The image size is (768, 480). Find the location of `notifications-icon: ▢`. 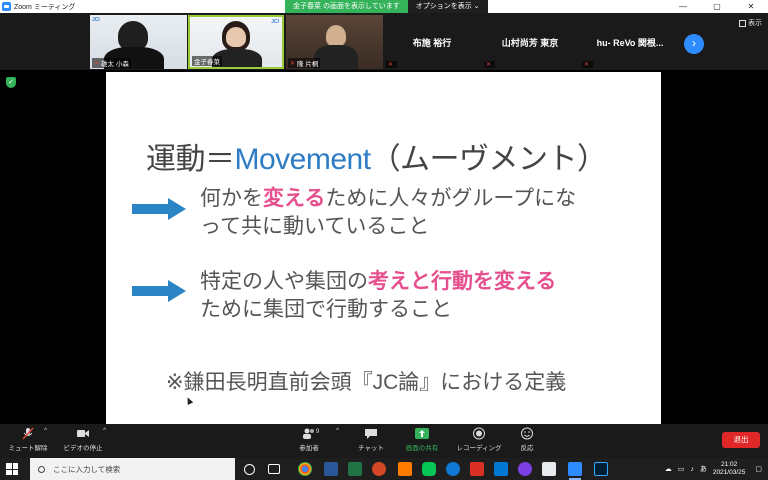

notifications-icon: ▢ is located at coordinates (758, 469).